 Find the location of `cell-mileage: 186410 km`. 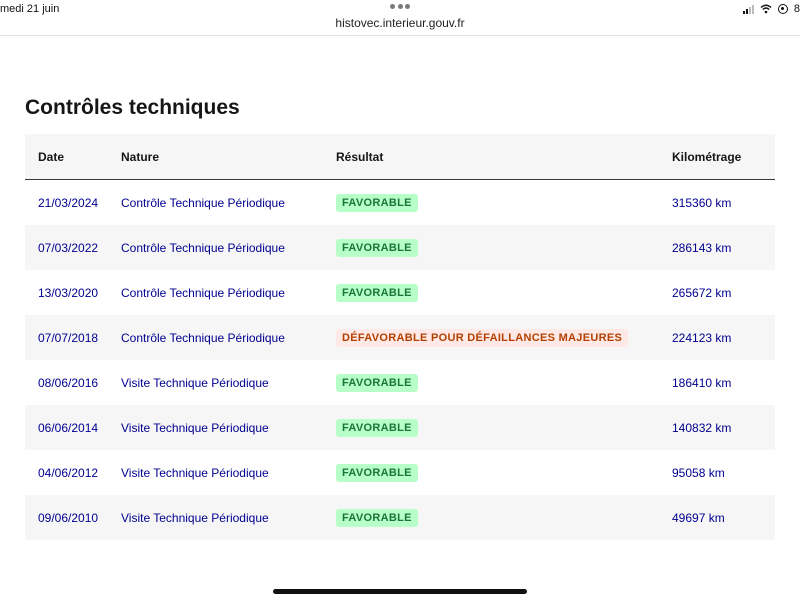

cell-mileage: 186410 km is located at coordinates (702, 382).